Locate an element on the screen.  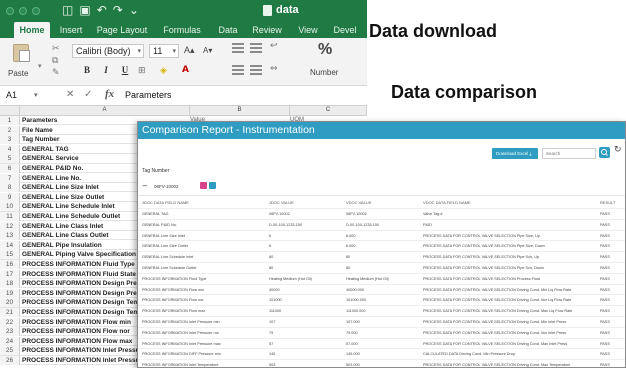
cell-a: Parameters is located at coordinates (39, 120).